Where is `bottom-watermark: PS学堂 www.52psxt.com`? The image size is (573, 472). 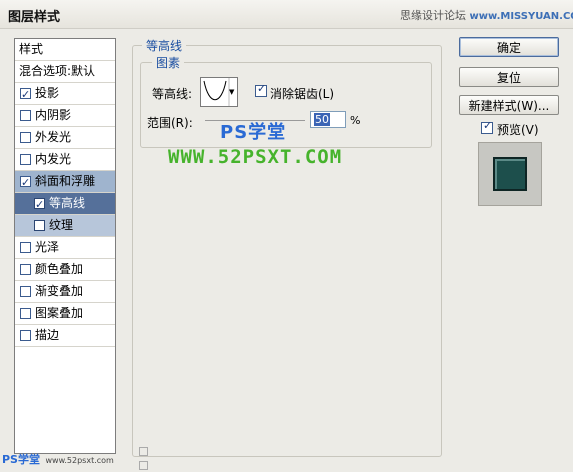
bottom-watermark: PS学堂 www.52psxt.com is located at coordinates (58, 459).